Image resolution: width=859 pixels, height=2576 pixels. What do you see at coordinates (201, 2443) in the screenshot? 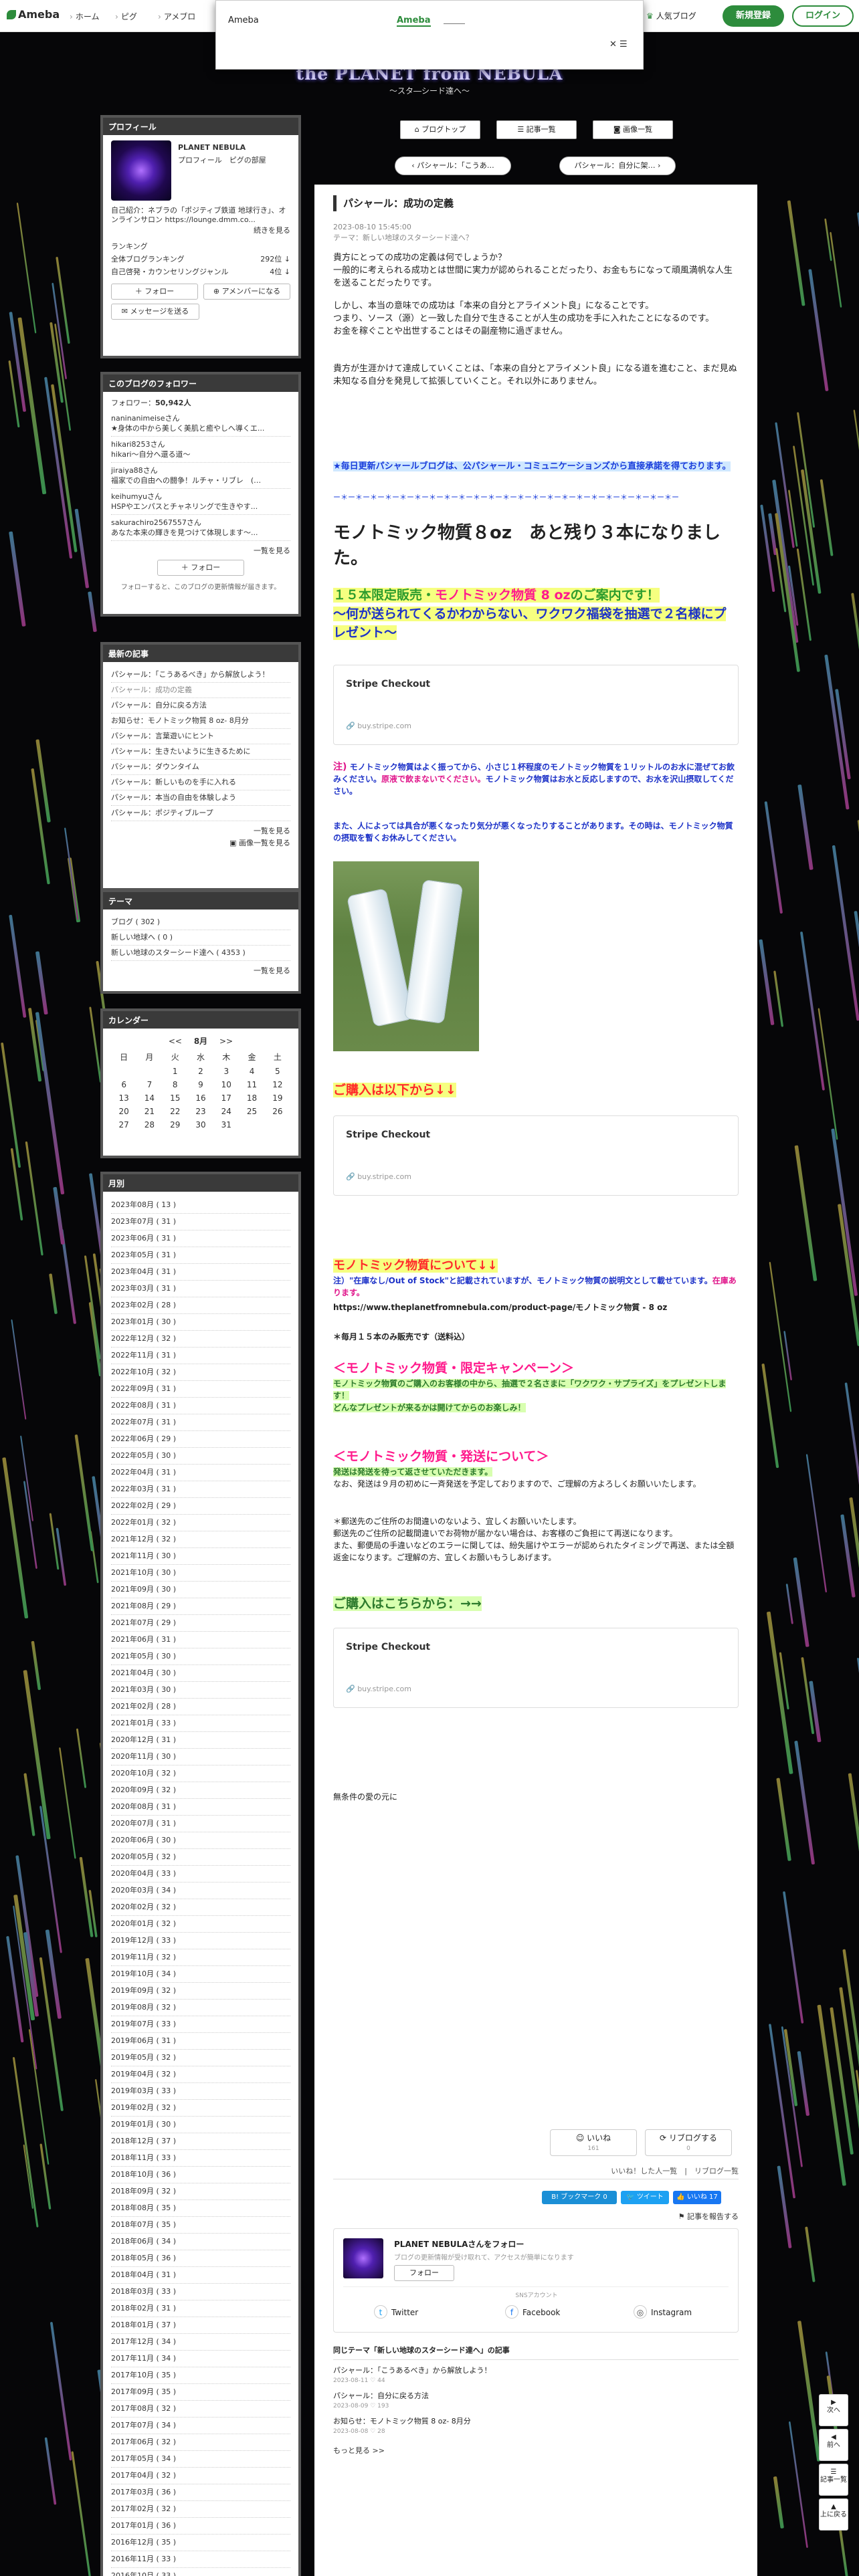
I see `list-item: 2017年06月 ( 32 )` at bounding box center [201, 2443].